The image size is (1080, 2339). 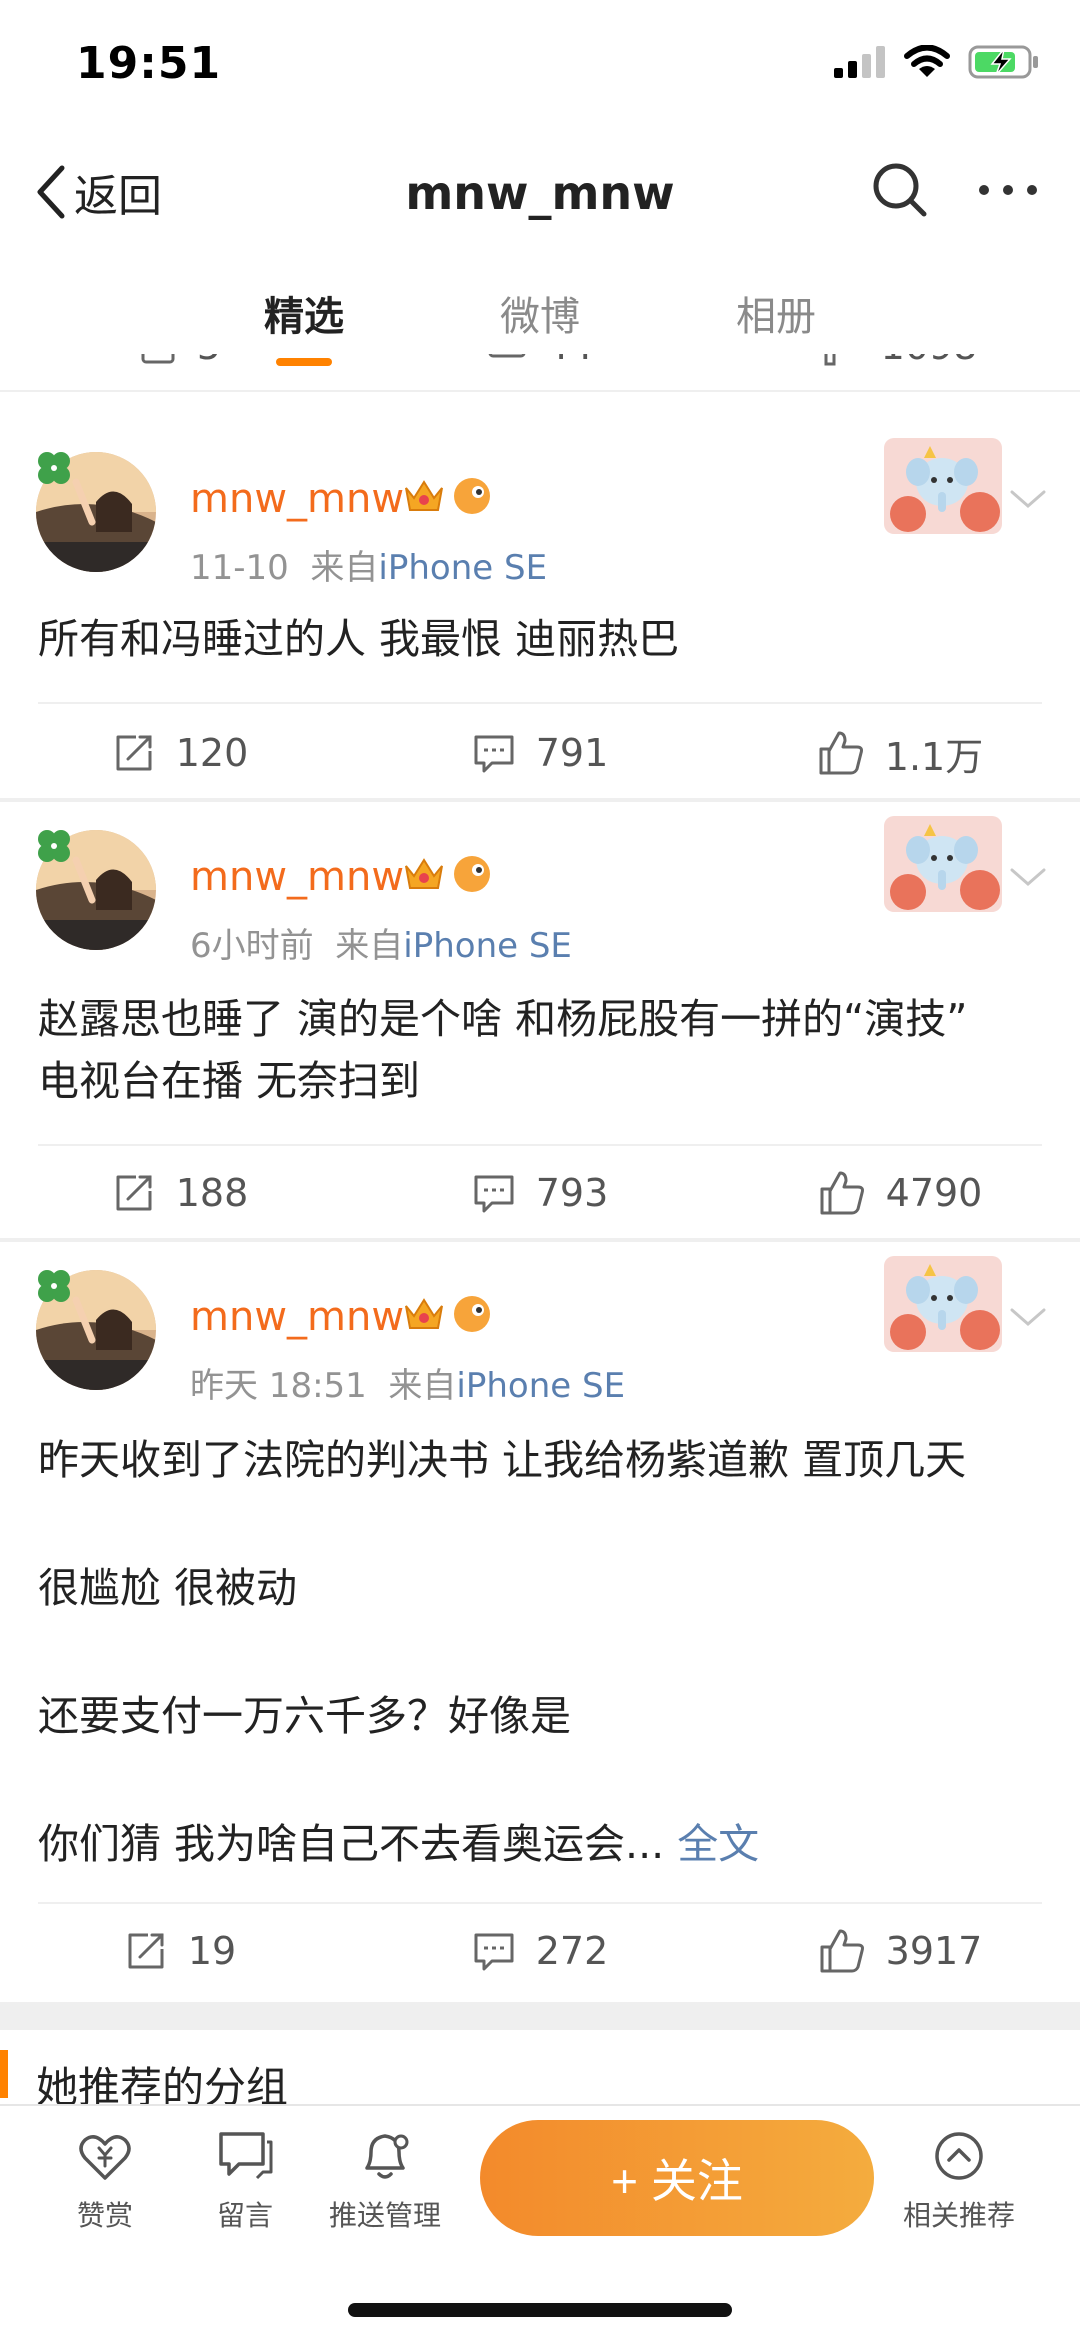 What do you see at coordinates (168, 1588) in the screenshot?
I see `post-text-line: 很尴尬 很被动` at bounding box center [168, 1588].